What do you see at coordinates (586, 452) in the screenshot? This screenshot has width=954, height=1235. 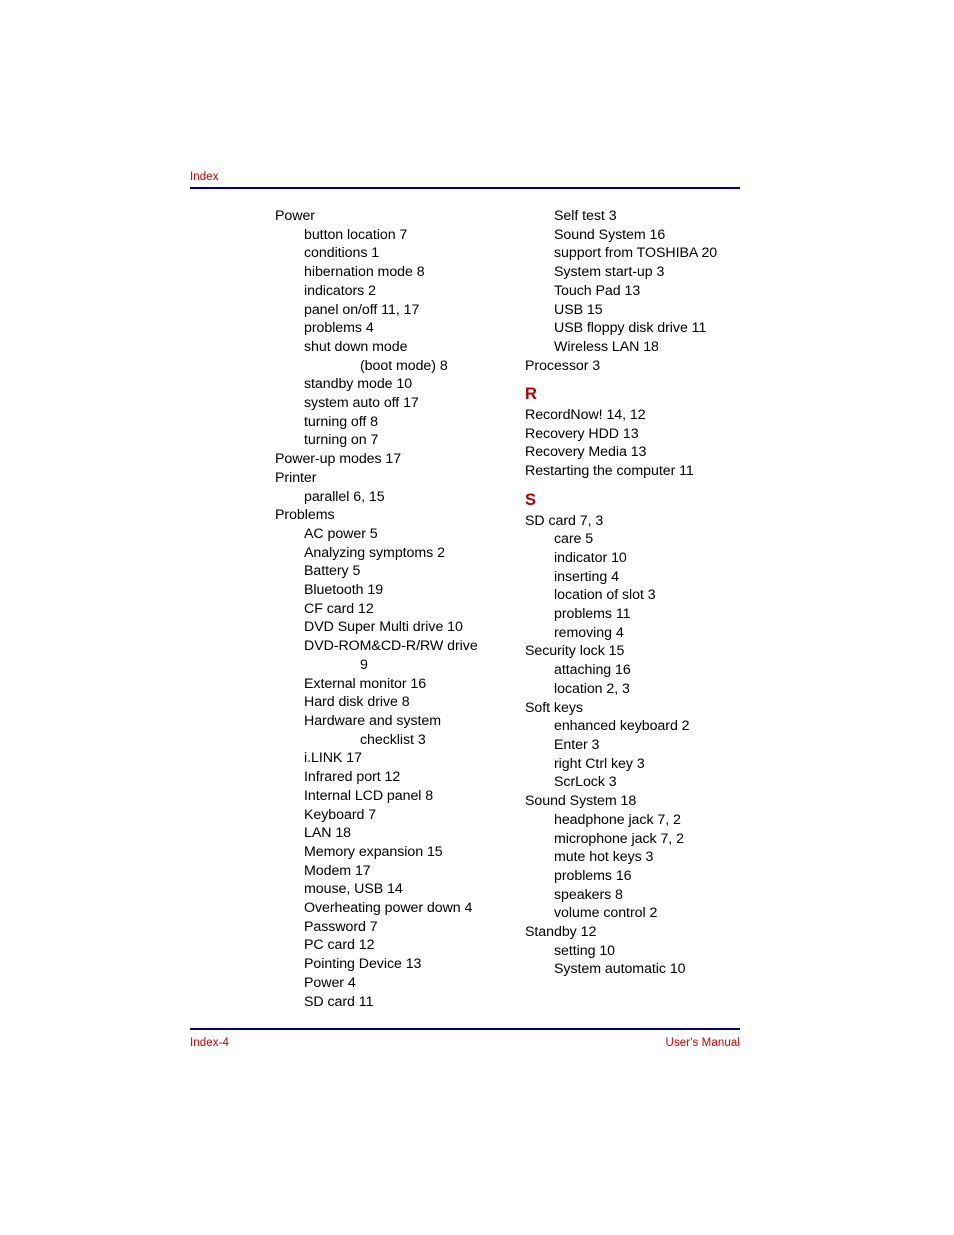 I see `index-entry: Recovery Media 13` at bounding box center [586, 452].